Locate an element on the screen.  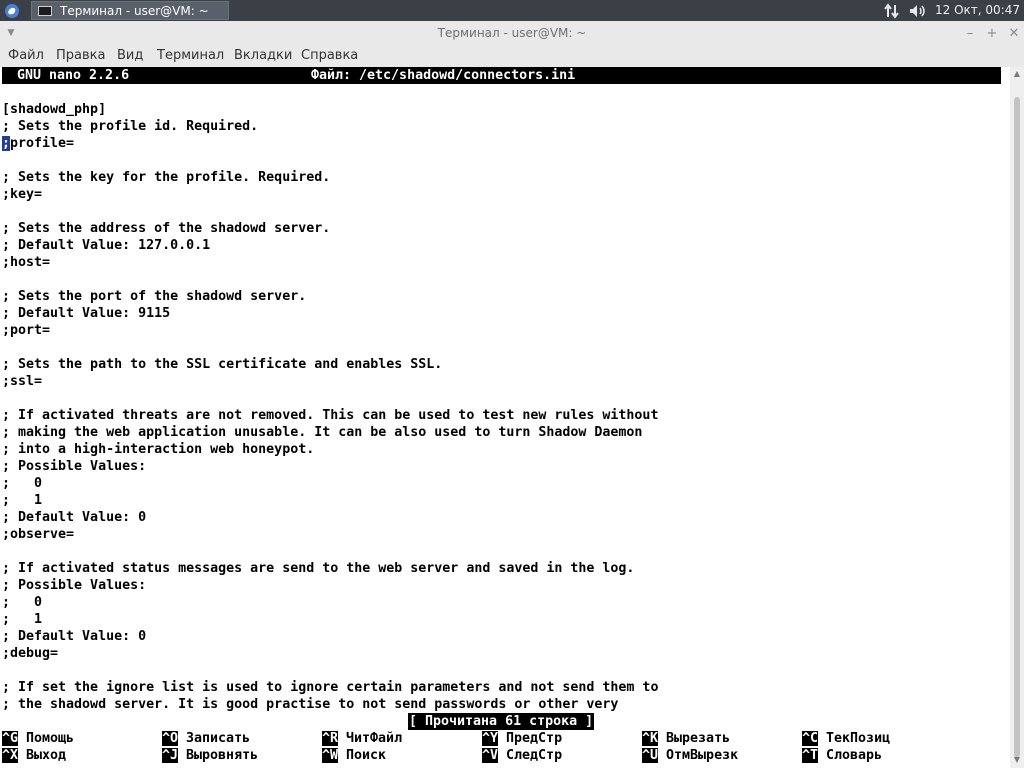
shortcut-key: ^X is located at coordinates (10, 755).